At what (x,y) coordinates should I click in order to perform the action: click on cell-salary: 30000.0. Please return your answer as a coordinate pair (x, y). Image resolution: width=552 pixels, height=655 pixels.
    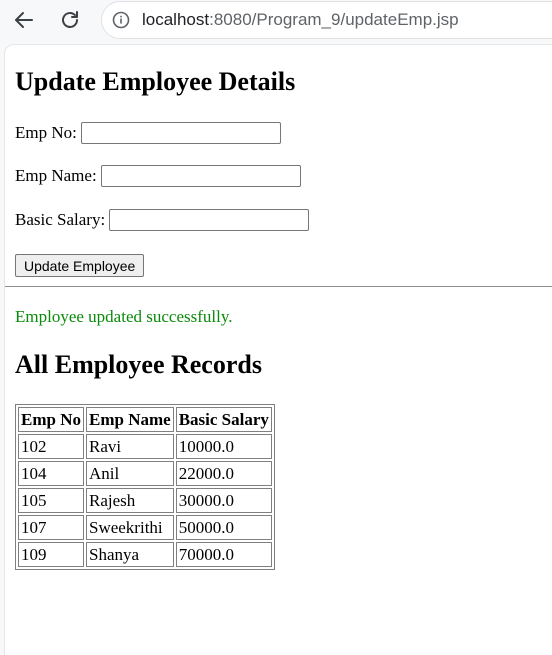
    Looking at the image, I should click on (223, 500).